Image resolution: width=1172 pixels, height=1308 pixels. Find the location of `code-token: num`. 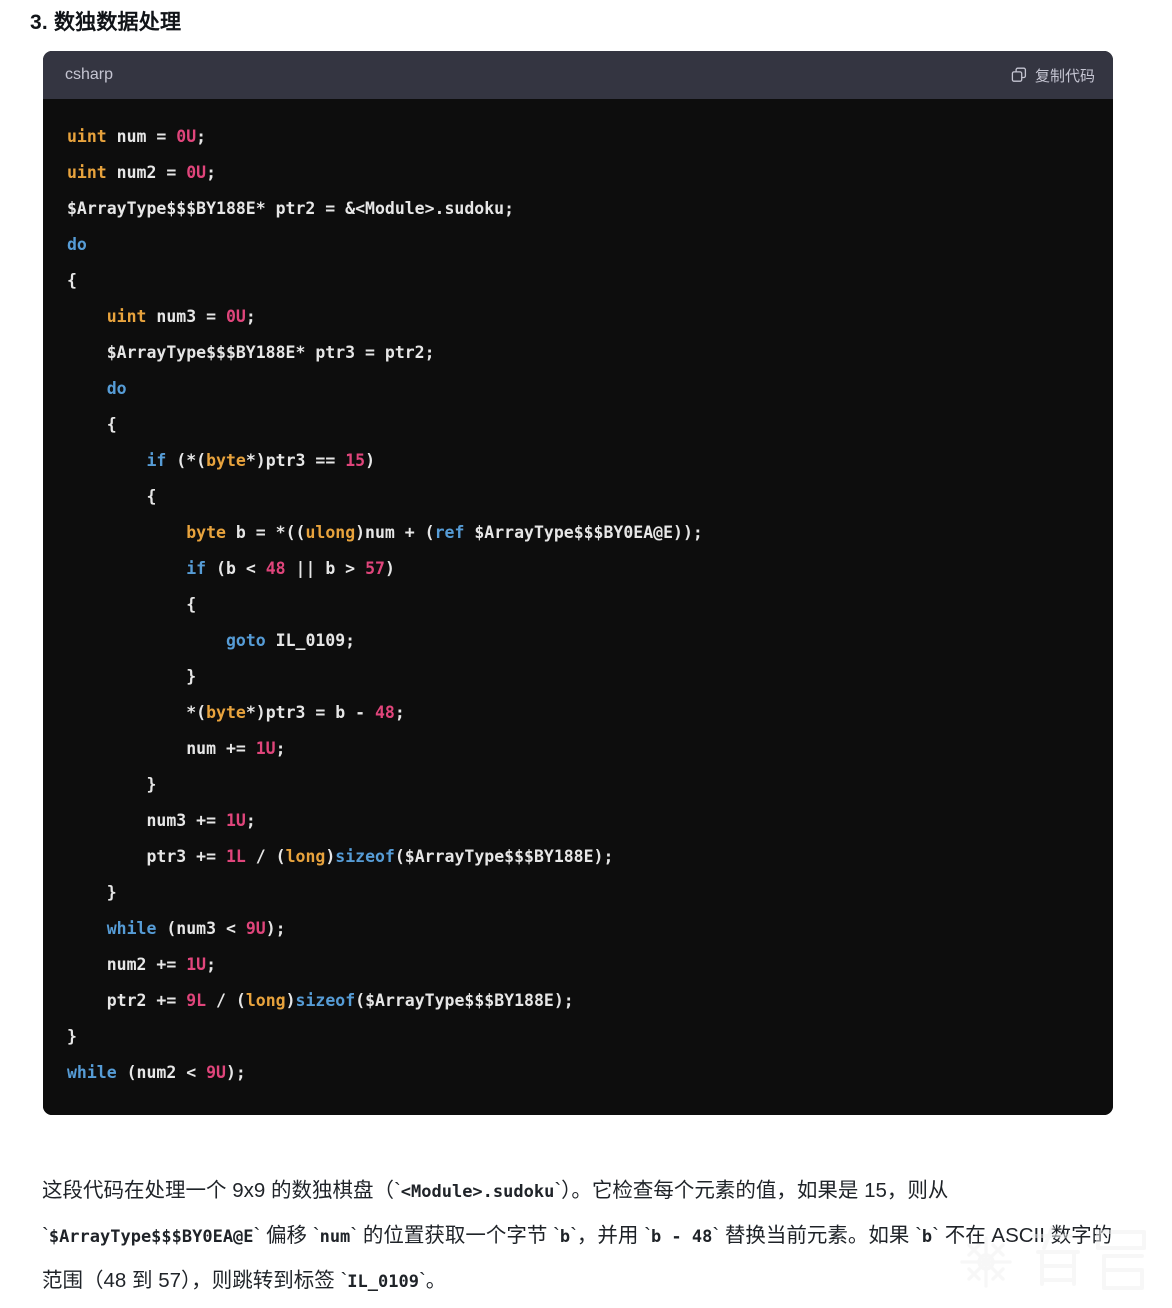

code-token: num is located at coordinates (131, 136).